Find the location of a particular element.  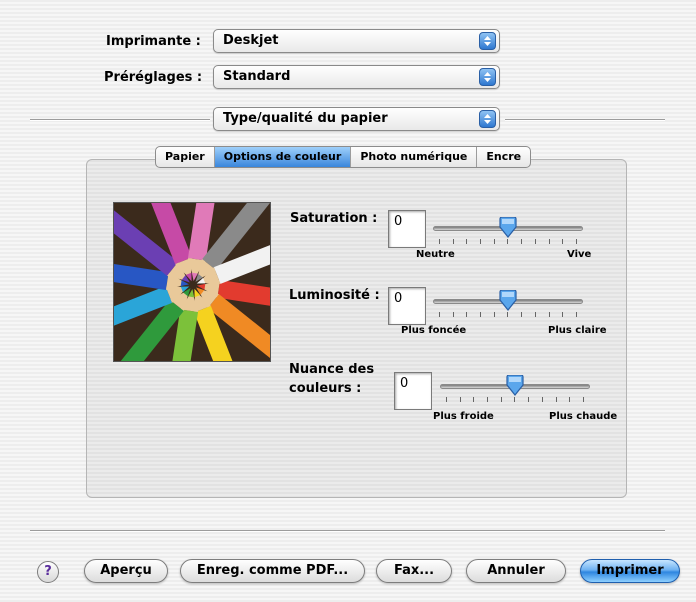

saturation-min-label: Neutre is located at coordinates (435, 254).